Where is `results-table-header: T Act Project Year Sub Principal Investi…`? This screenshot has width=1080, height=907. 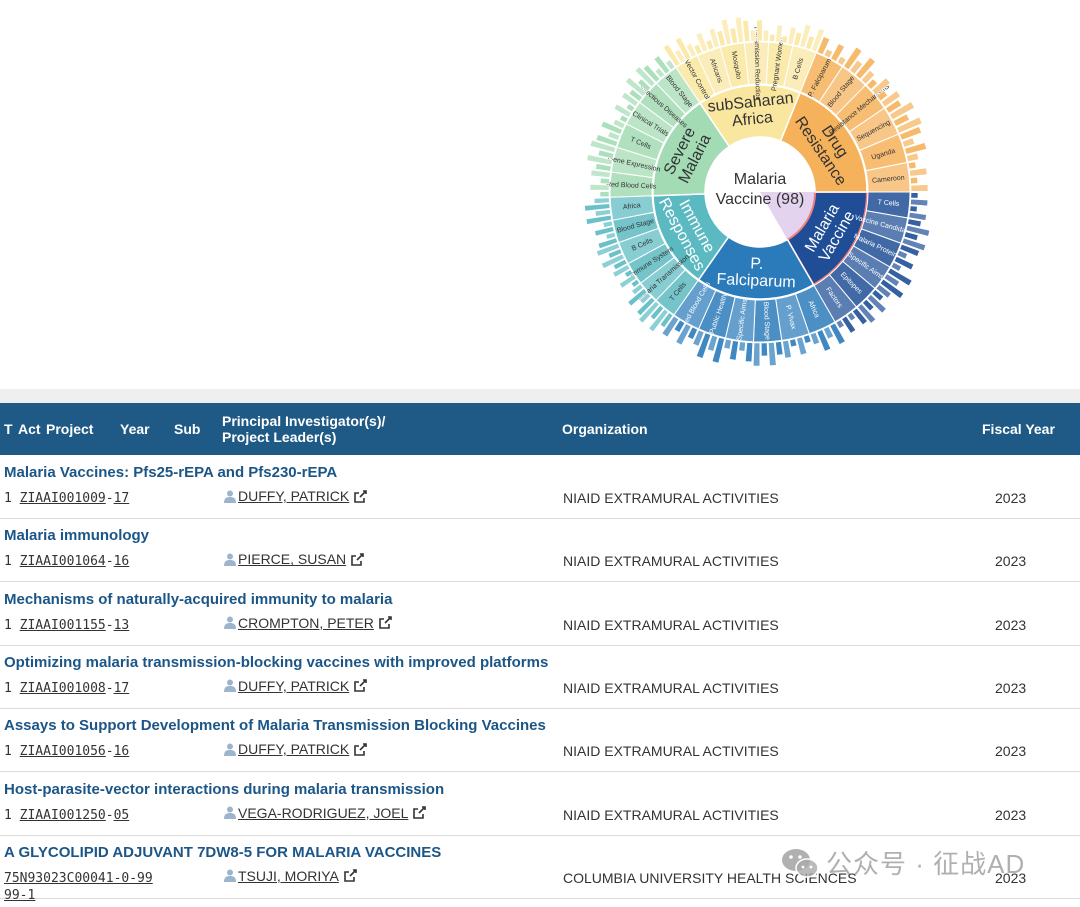
results-table-header: T Act Project Year Sub Principal Investi… is located at coordinates (540, 429).